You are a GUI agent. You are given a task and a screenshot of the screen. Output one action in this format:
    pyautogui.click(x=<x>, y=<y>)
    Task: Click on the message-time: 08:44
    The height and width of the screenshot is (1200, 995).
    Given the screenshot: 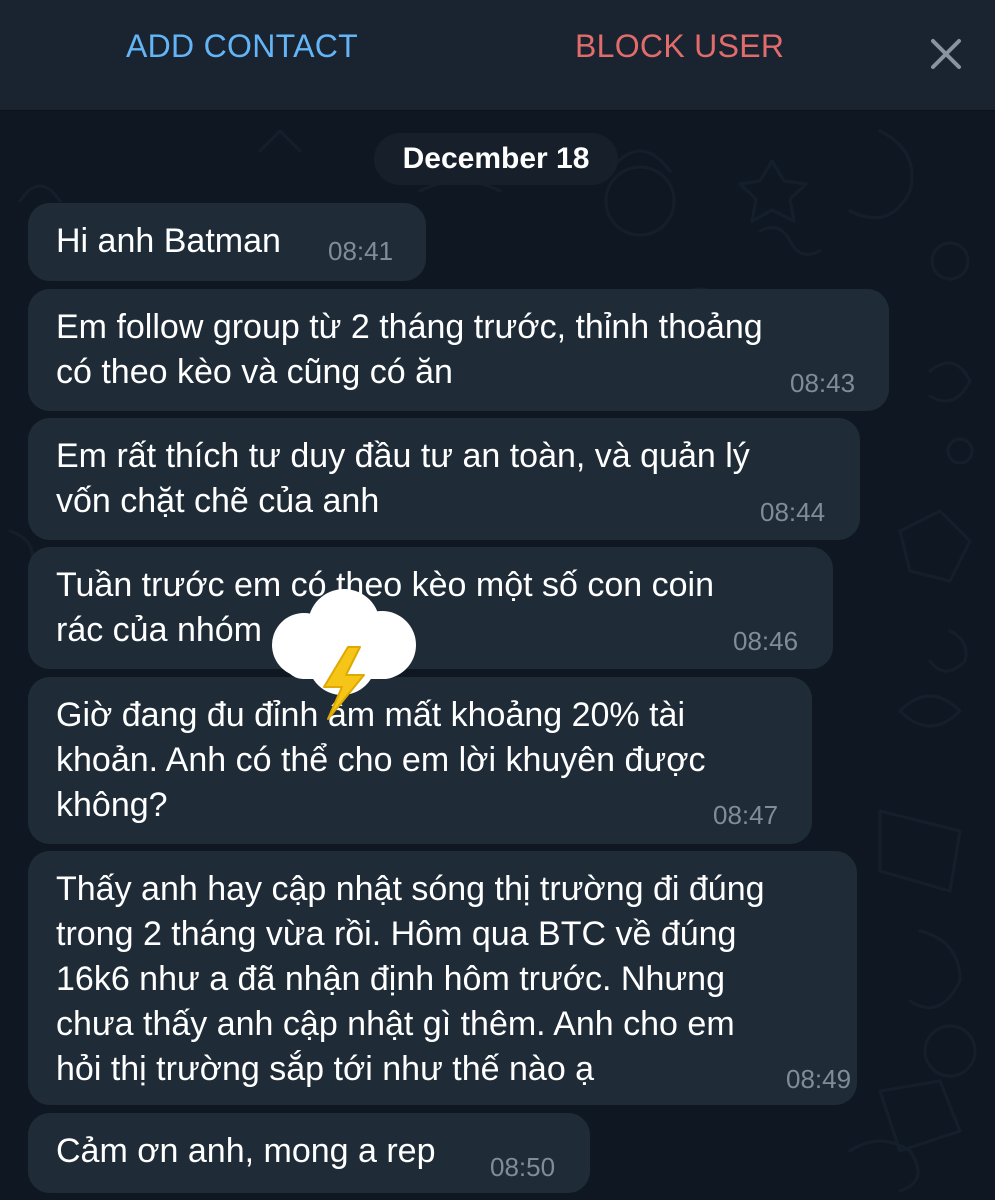 What is the action you would take?
    pyautogui.click(x=793, y=512)
    